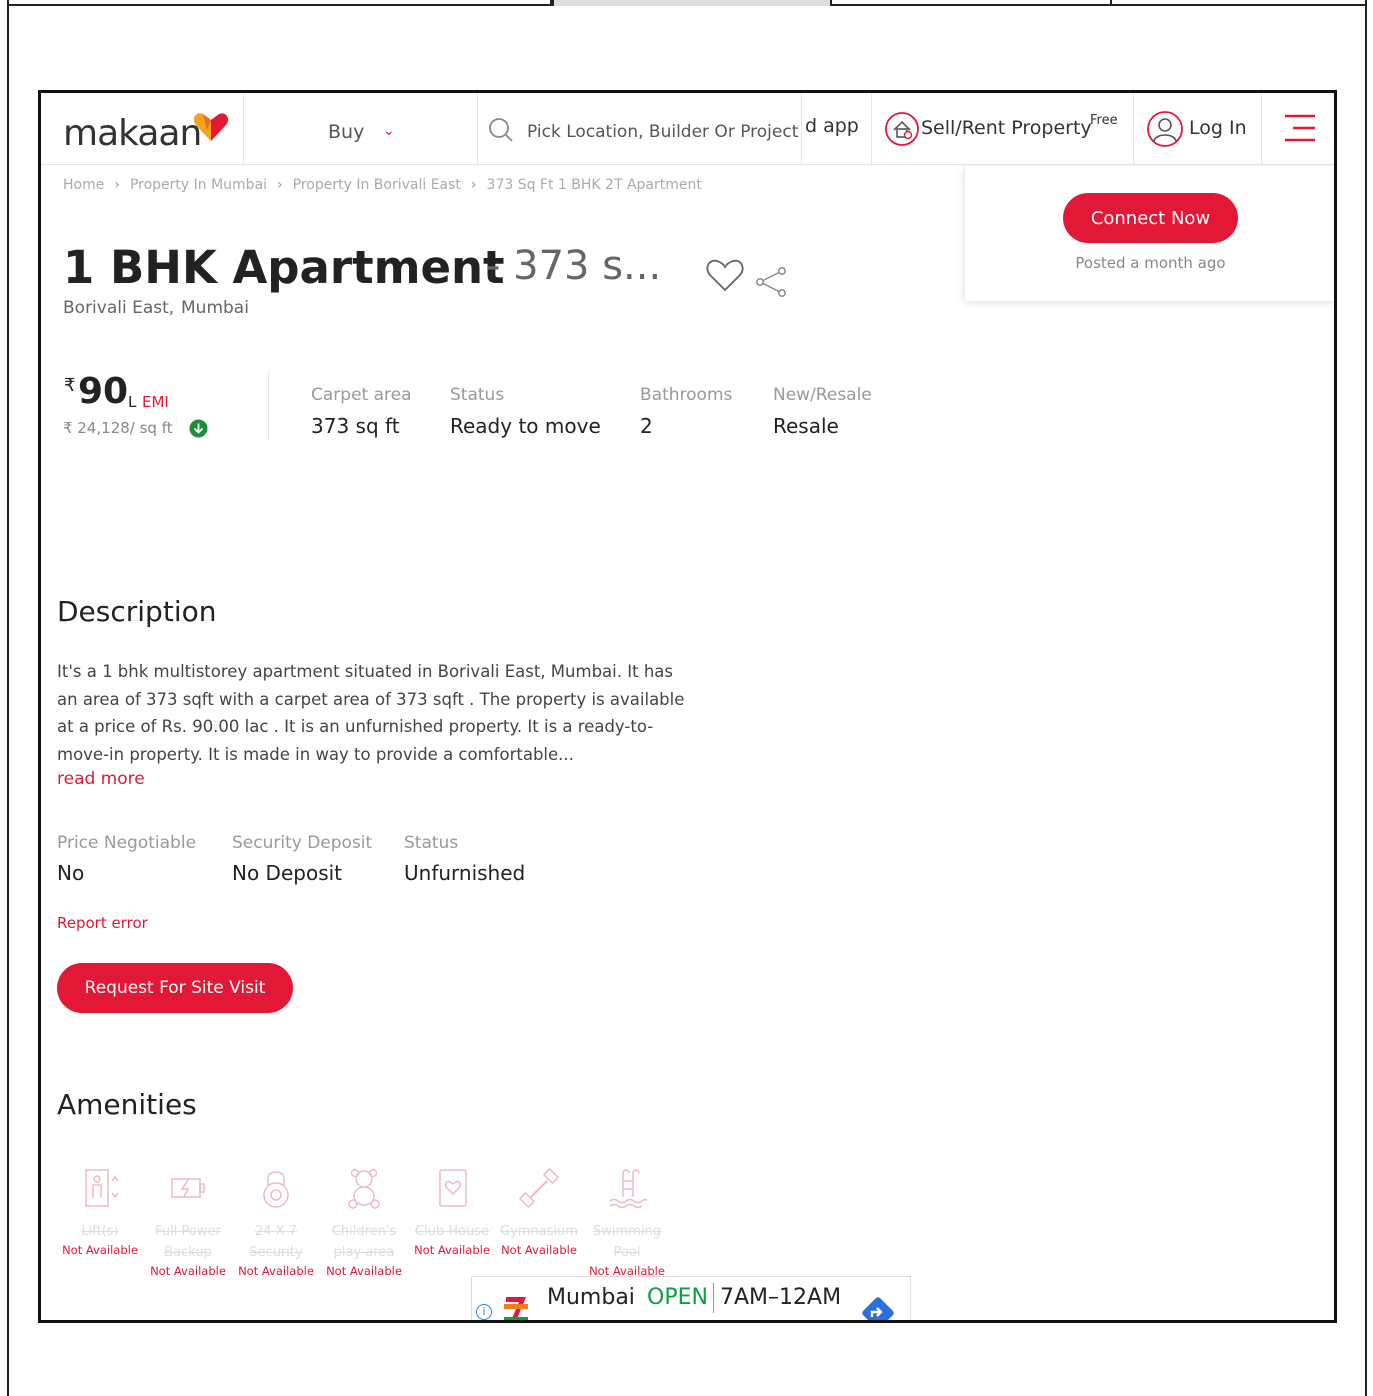  I want to click on hamburger-menu-icon, so click(1300, 128).